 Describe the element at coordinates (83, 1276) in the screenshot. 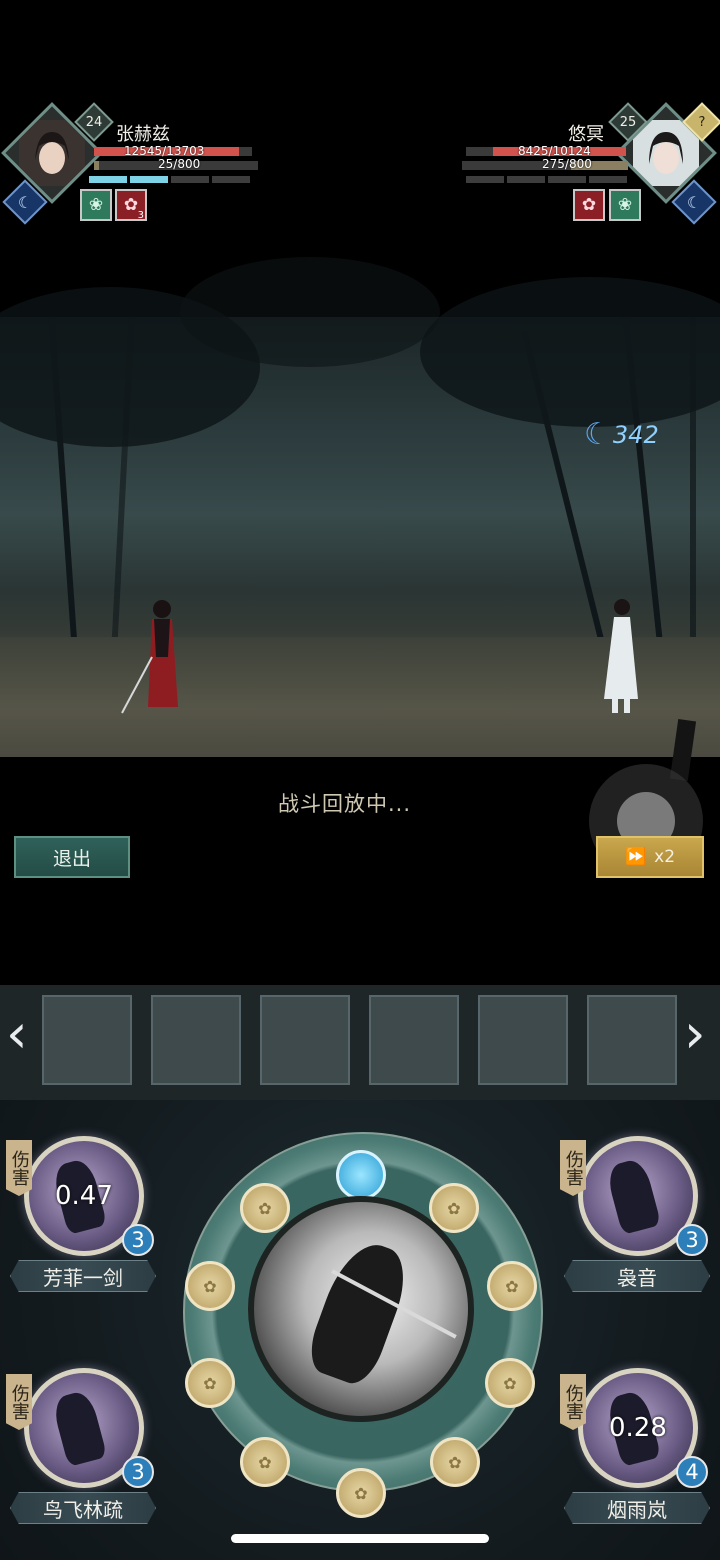

I see `skill-name: 芳菲一剑` at that location.